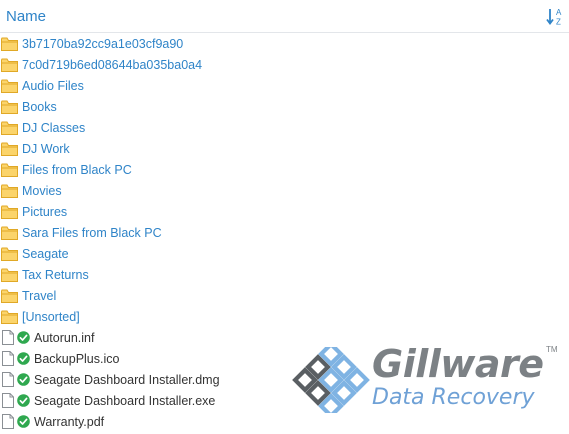 The width and height of the screenshot is (569, 434). Describe the element at coordinates (46, 149) in the screenshot. I see `folder-name: DJ Work` at that location.